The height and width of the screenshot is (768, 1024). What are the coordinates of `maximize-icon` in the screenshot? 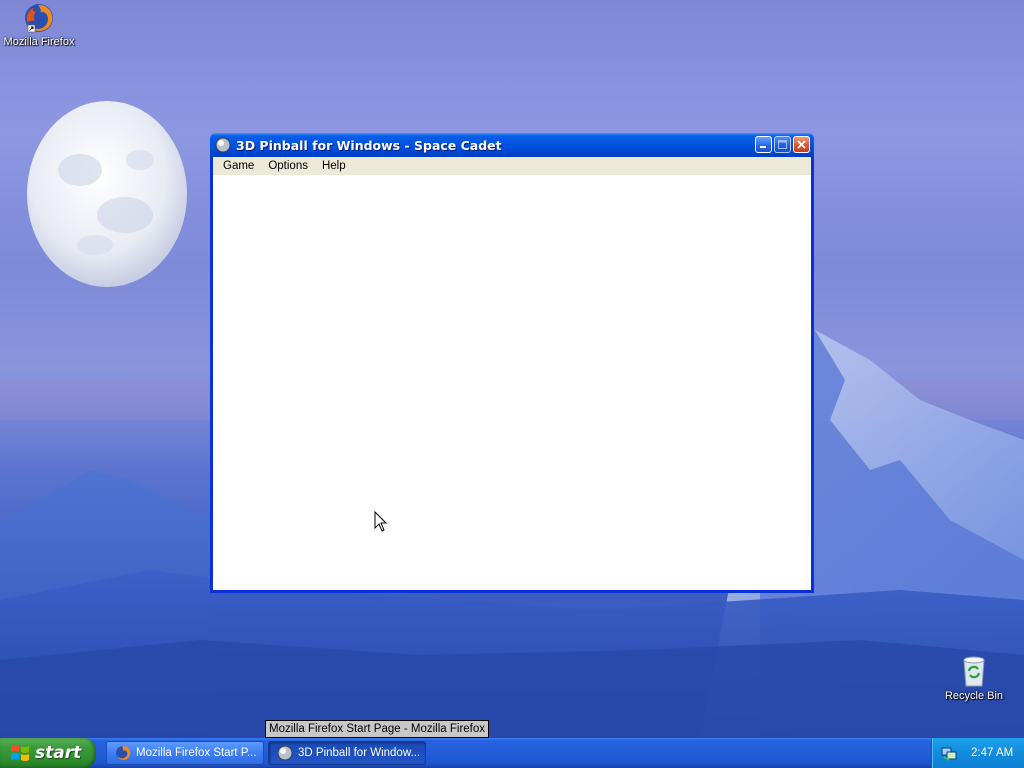 It's located at (782, 144).